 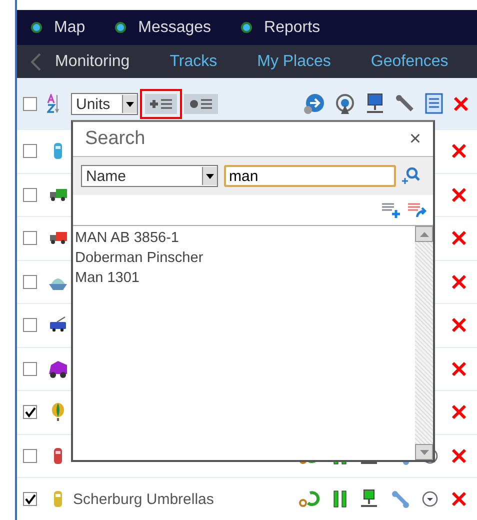 What do you see at coordinates (424, 234) in the screenshot?
I see `scroll-up-icon` at bounding box center [424, 234].